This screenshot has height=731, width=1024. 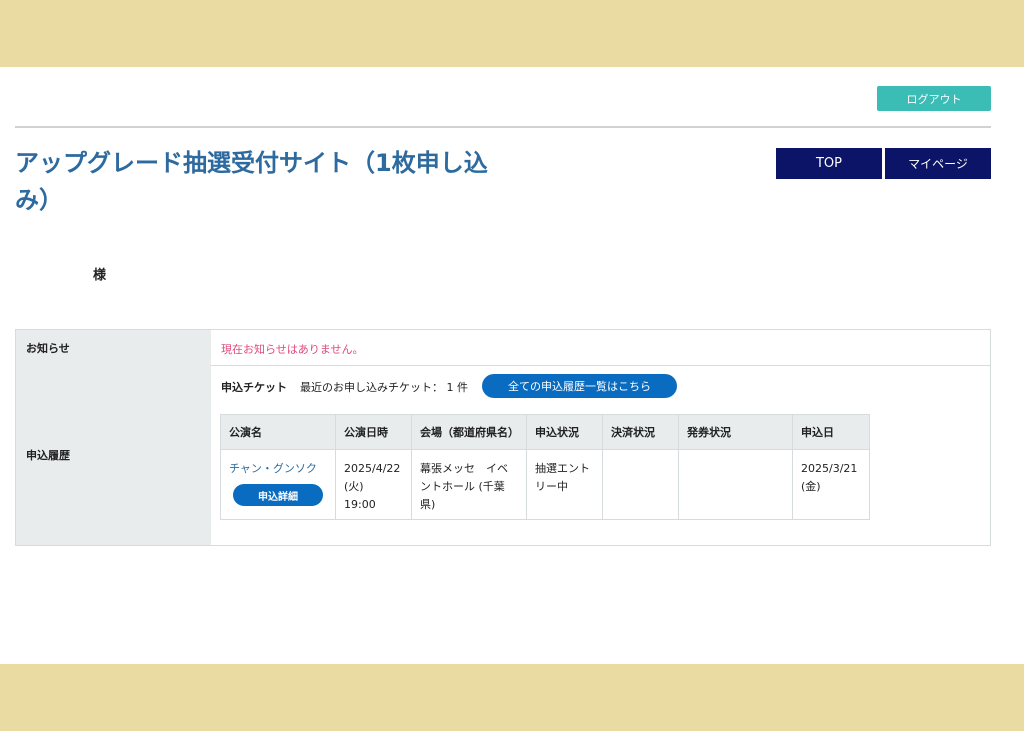 I want to click on notice-message: 現在お知らせはありません。, so click(x=292, y=349).